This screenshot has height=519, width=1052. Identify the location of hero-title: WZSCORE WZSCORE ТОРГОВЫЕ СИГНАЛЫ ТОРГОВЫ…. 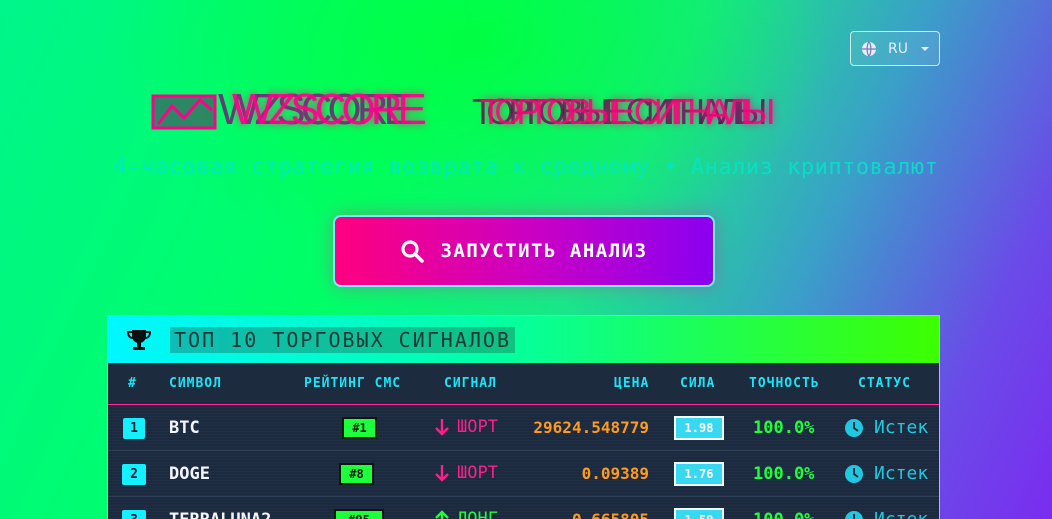
(526, 112).